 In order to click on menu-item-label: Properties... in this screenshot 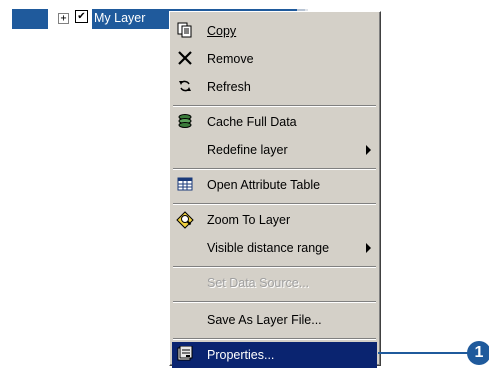, I will do `click(241, 355)`.